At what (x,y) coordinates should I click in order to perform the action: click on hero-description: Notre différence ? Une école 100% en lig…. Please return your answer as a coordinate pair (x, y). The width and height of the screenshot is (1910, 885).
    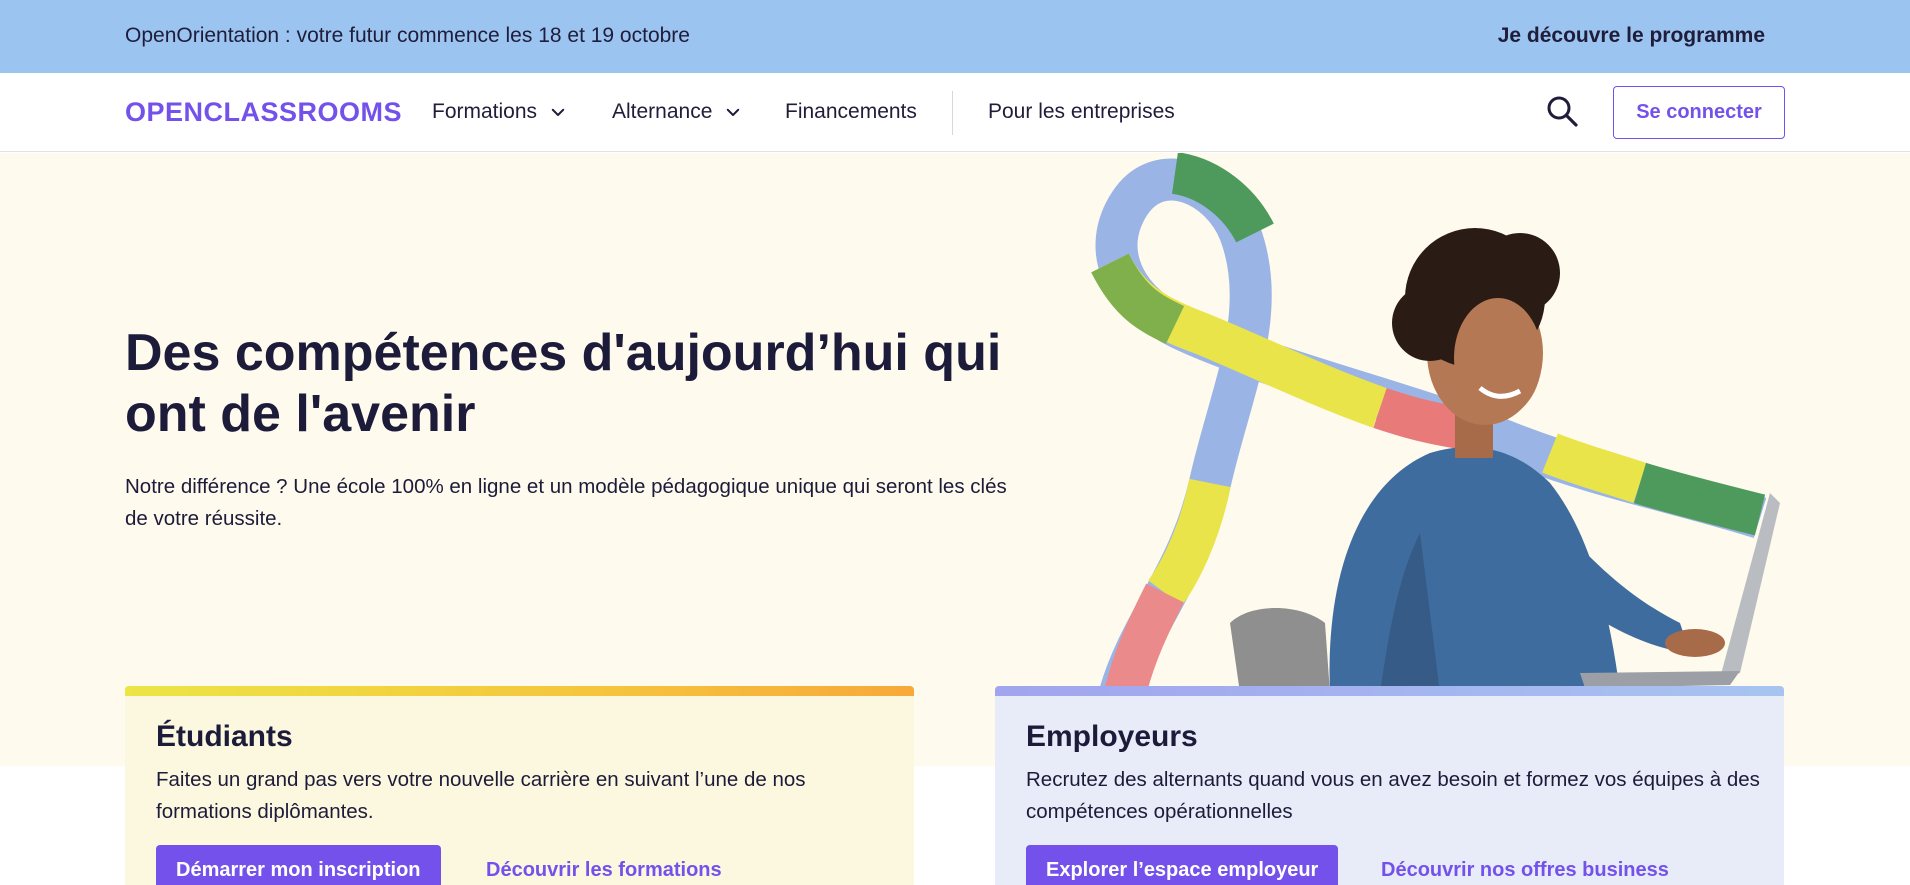
    Looking at the image, I should click on (566, 502).